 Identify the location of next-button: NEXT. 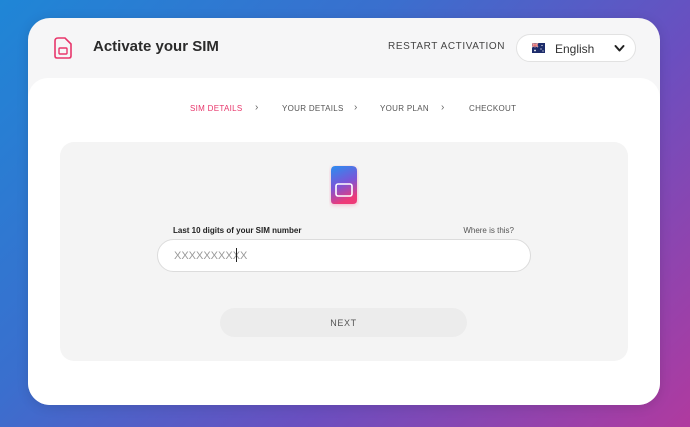
(343, 322).